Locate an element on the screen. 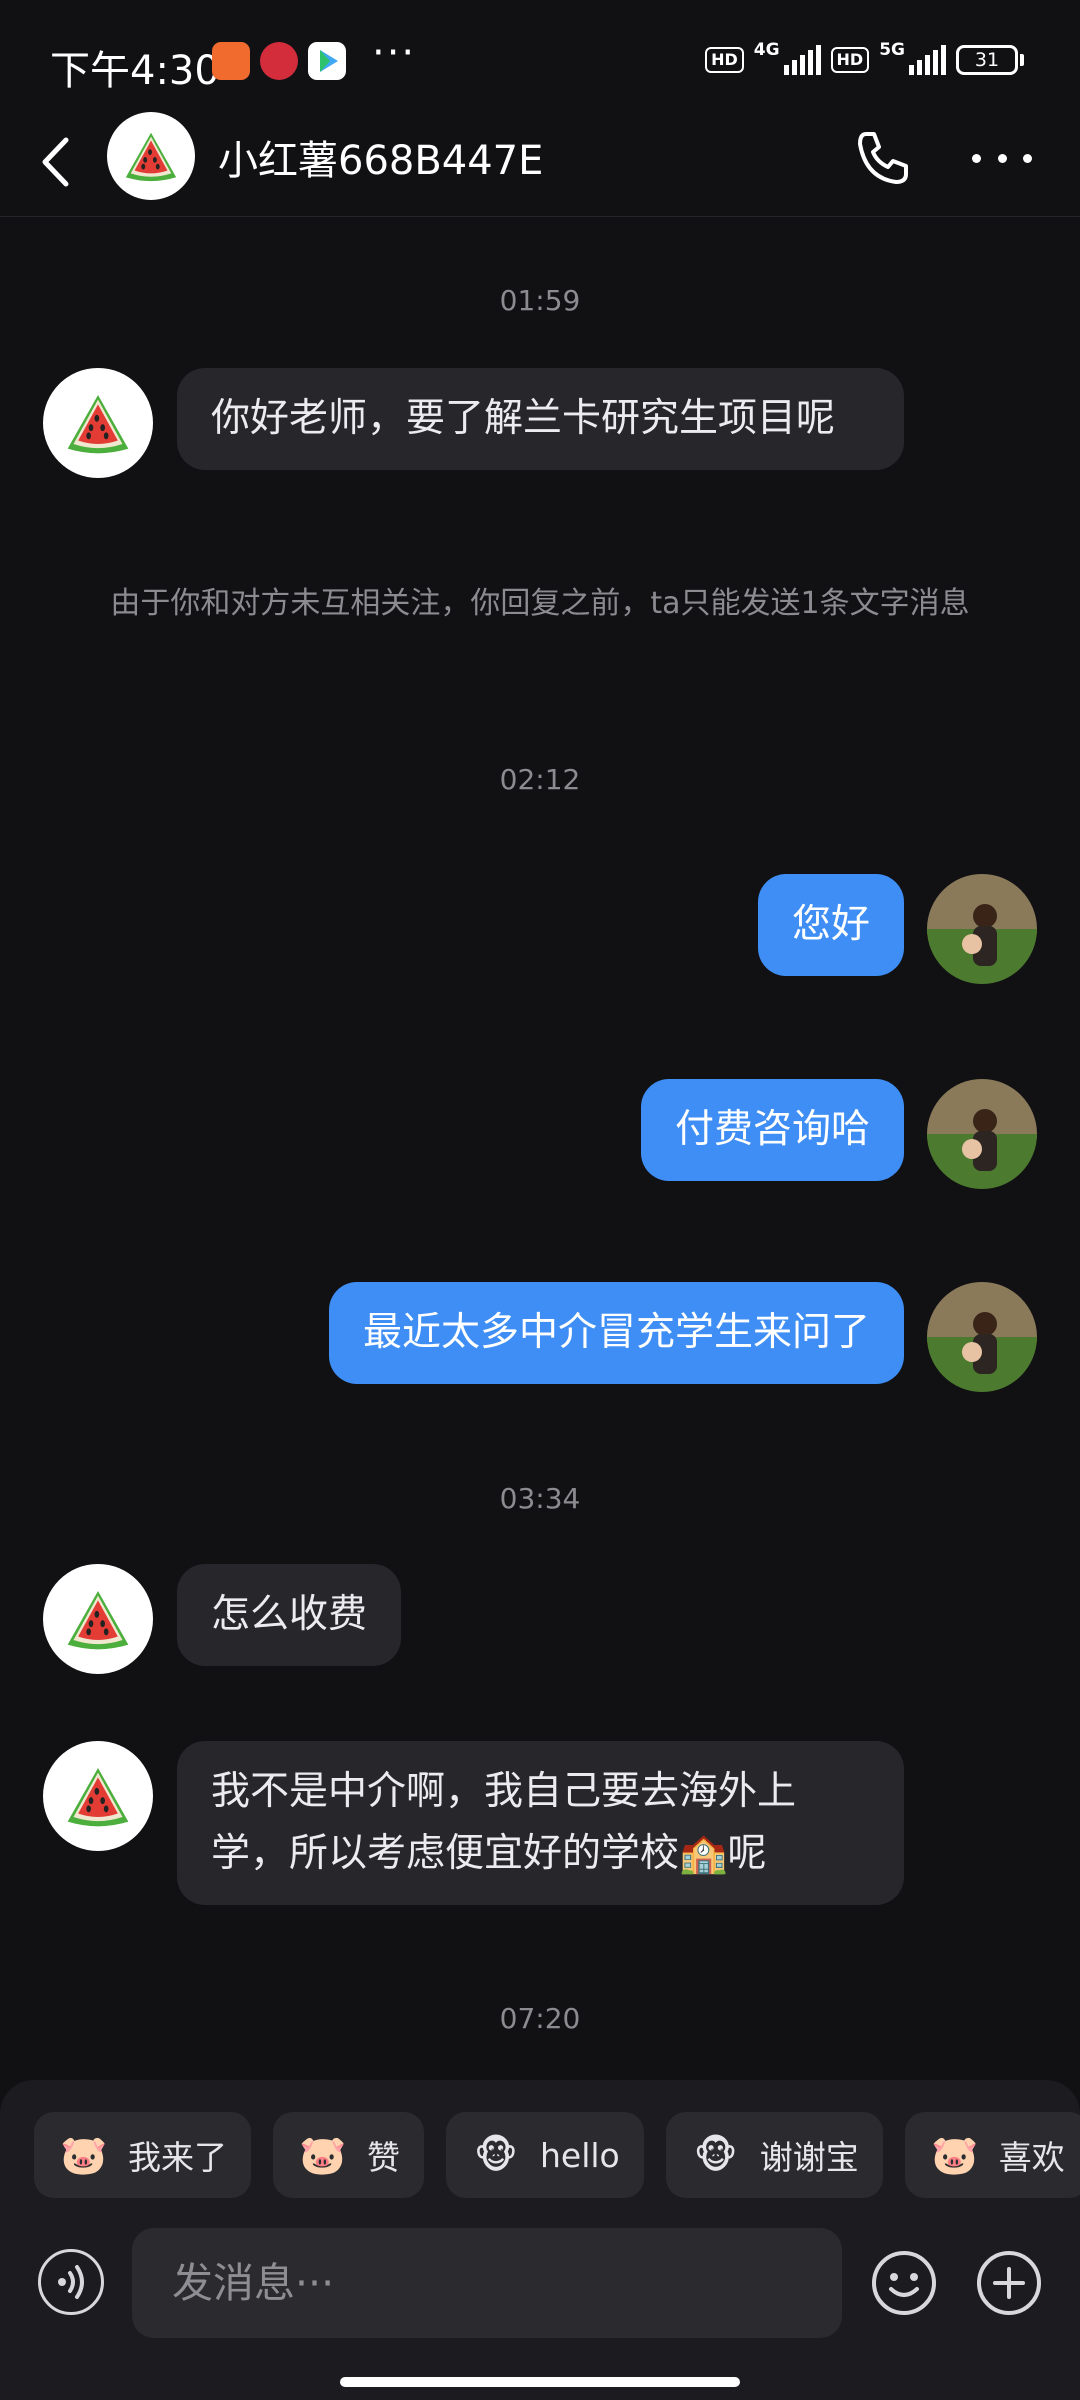 The height and width of the screenshot is (2400, 1080). timestamp: 01:59 is located at coordinates (540, 300).